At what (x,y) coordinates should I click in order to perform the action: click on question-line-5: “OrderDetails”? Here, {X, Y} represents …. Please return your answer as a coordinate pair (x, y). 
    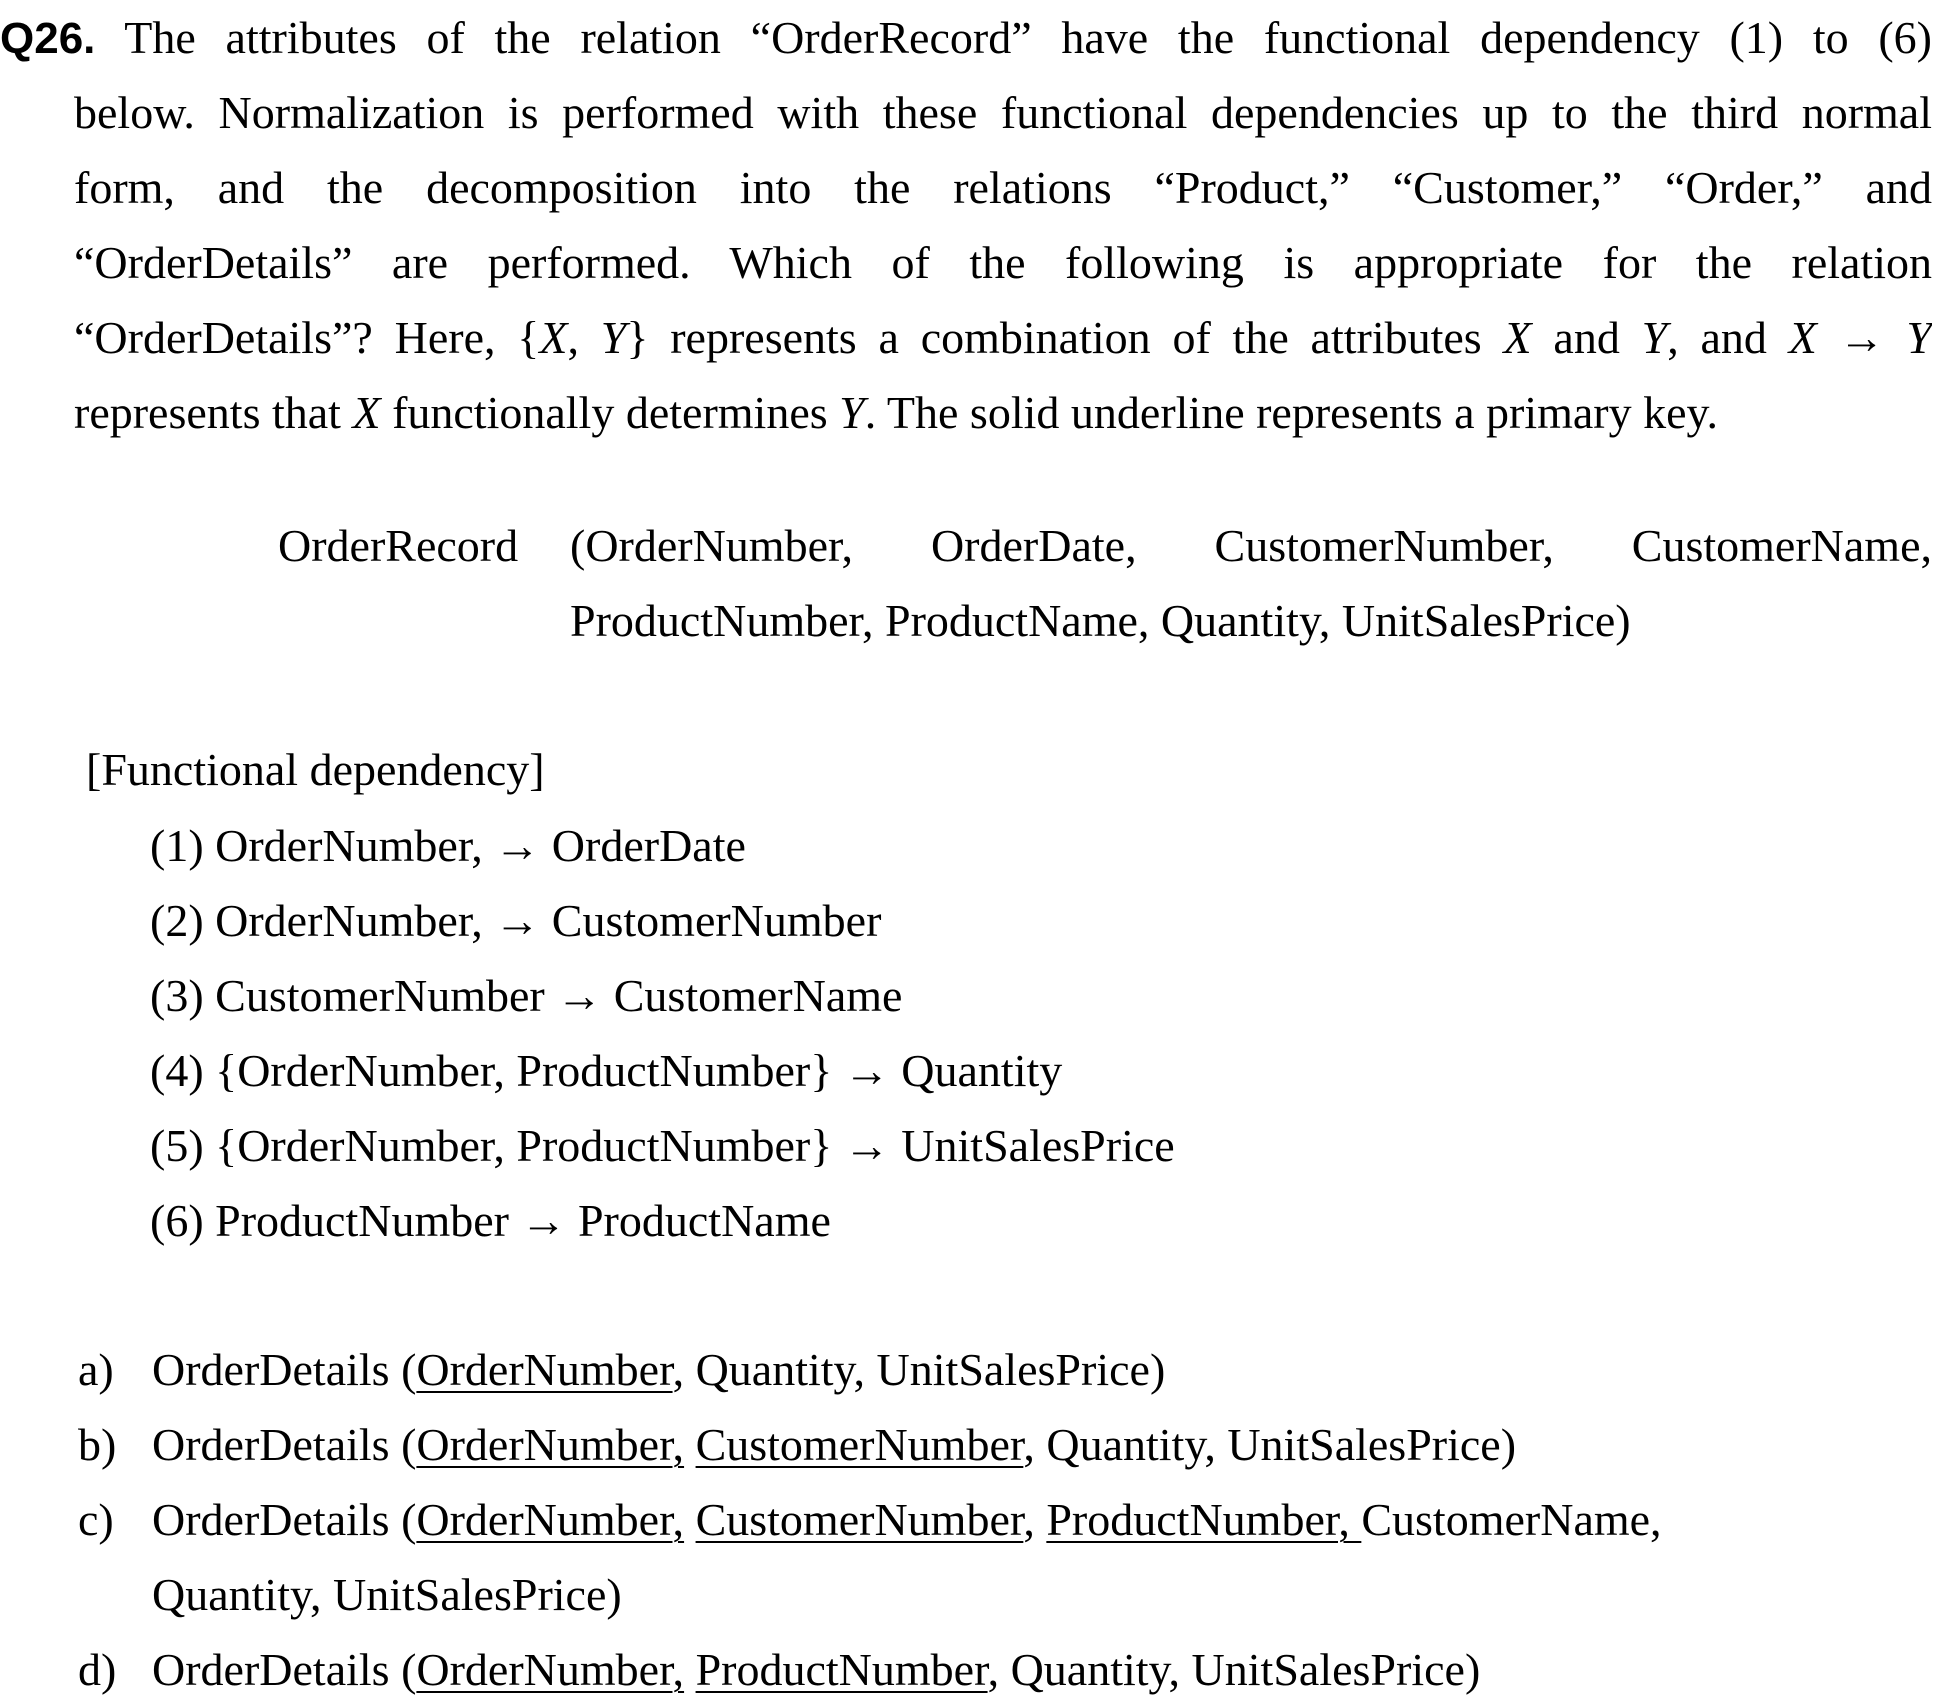
    Looking at the image, I should click on (966, 337).